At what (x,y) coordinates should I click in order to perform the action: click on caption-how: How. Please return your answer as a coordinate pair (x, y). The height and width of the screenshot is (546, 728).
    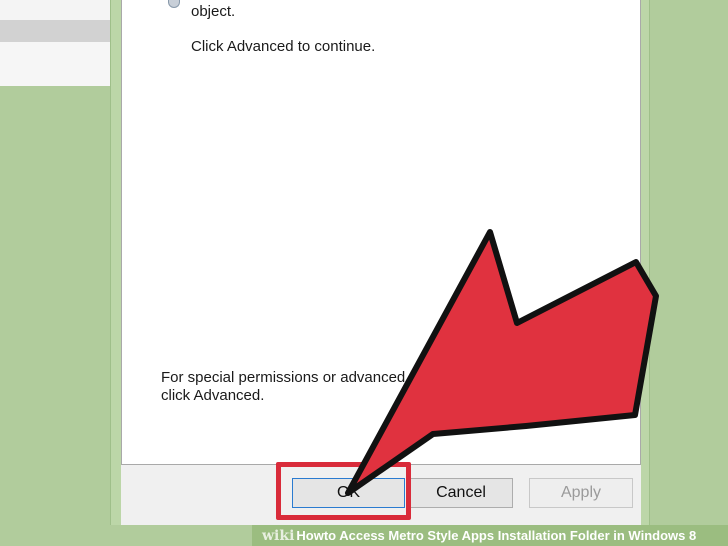
    Looking at the image, I should click on (310, 535).